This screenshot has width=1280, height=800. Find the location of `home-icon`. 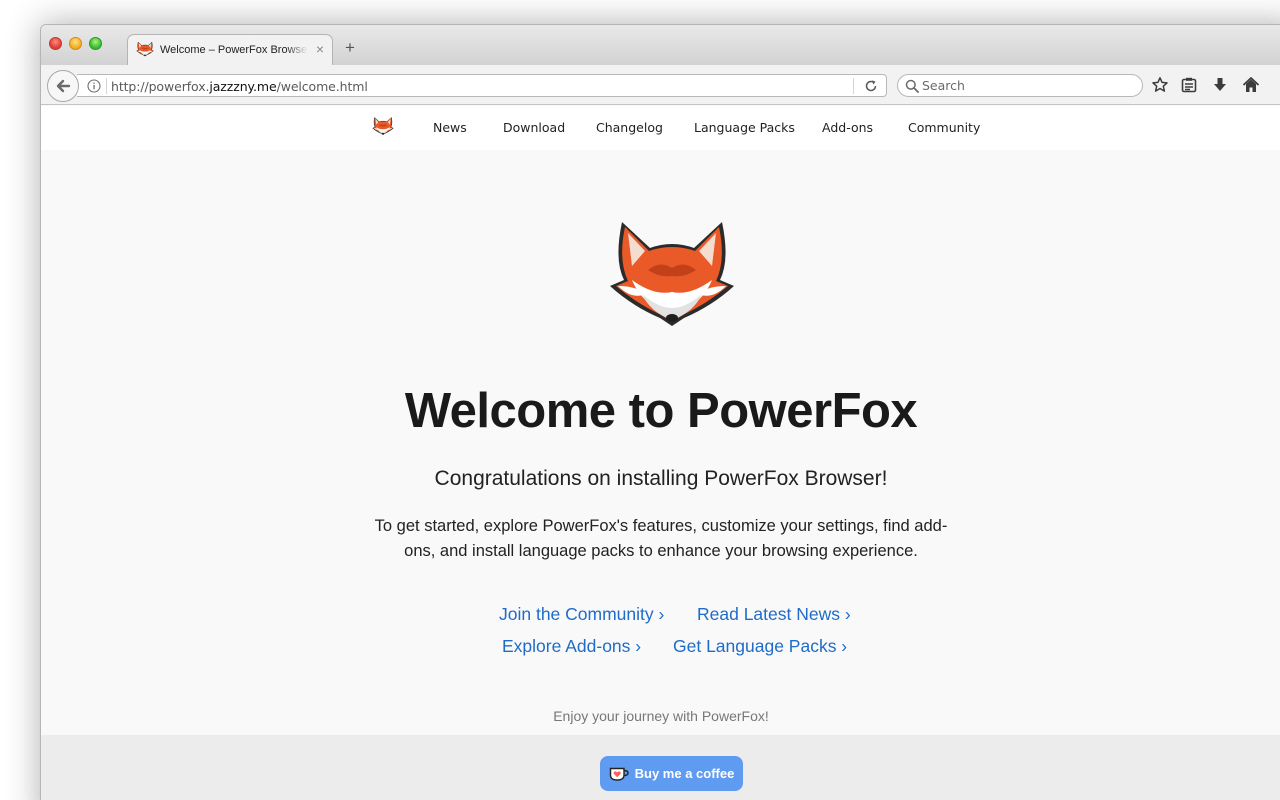

home-icon is located at coordinates (1251, 85).